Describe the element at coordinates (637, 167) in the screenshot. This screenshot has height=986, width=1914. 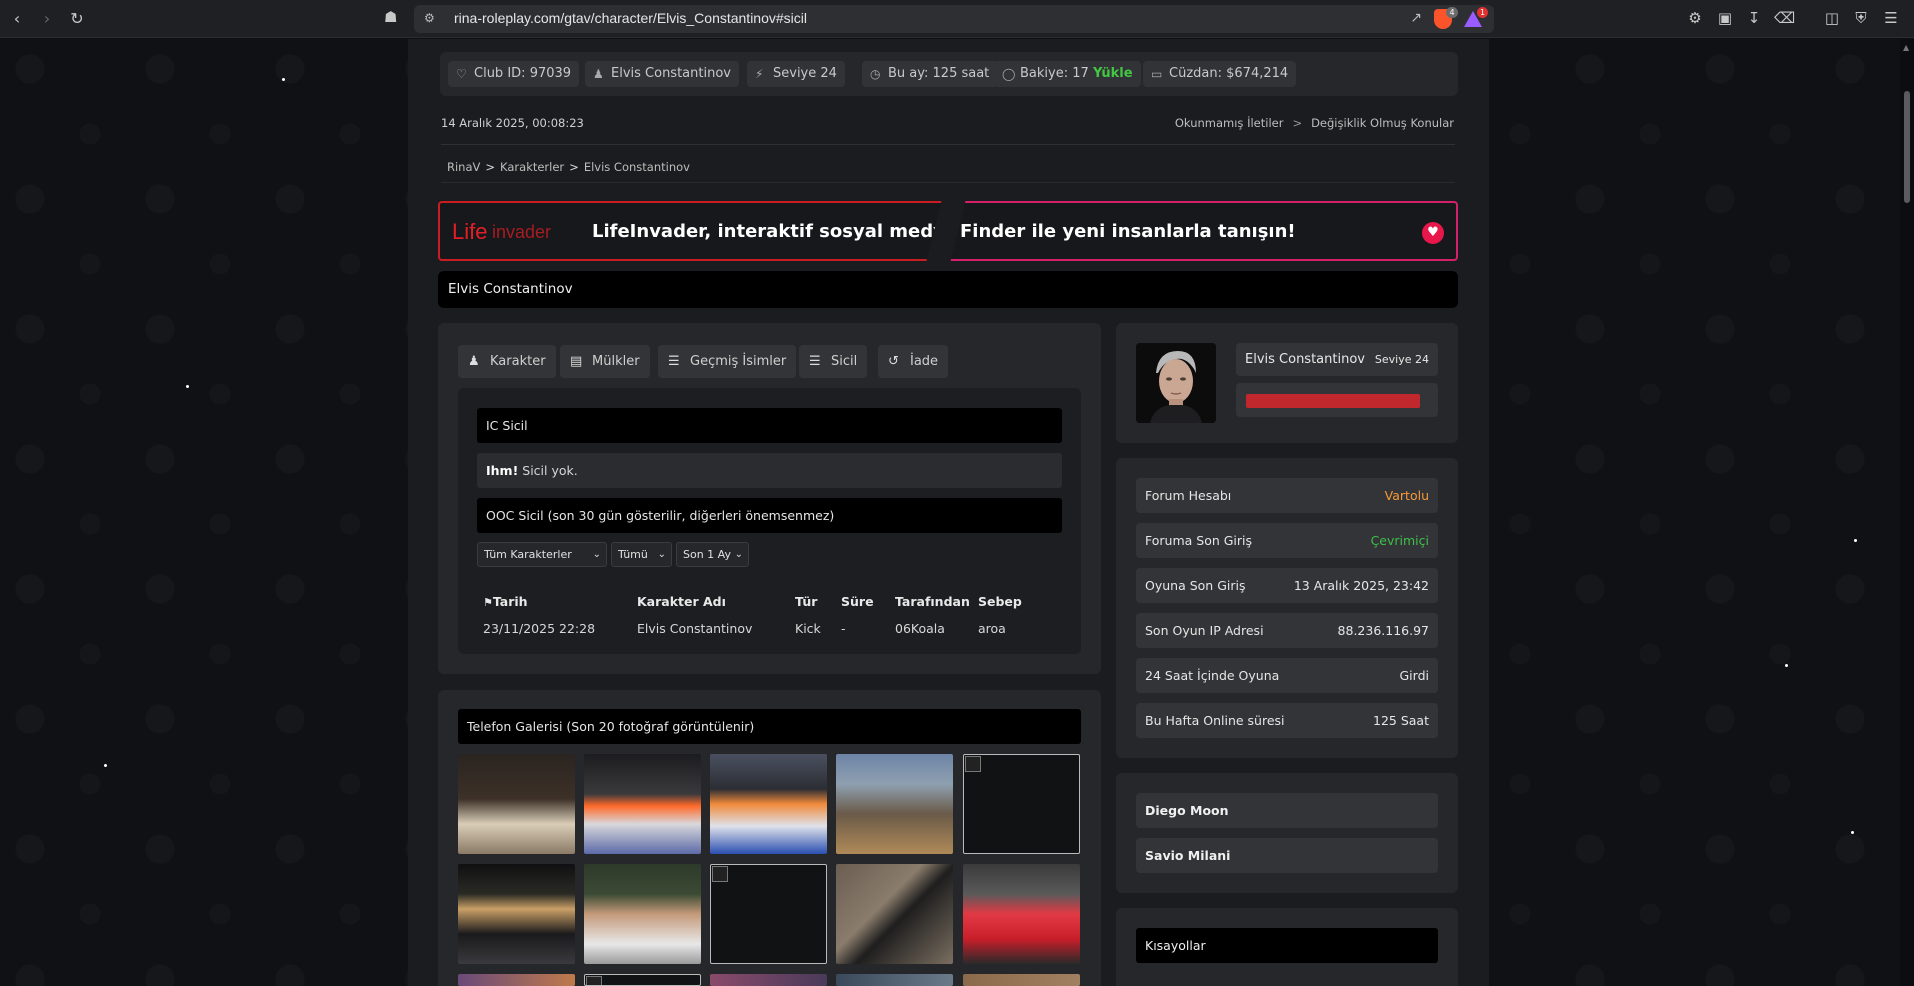
I see `breadcrumb-current: Elvis Constantinov` at that location.